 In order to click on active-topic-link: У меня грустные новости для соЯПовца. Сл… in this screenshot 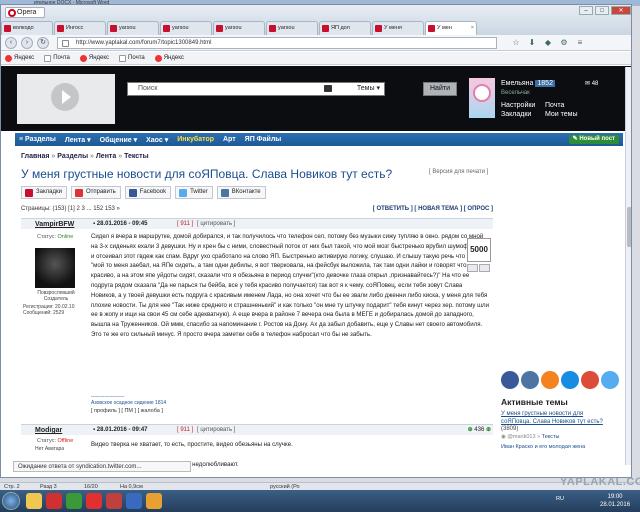, I will do `click(556, 418)`.